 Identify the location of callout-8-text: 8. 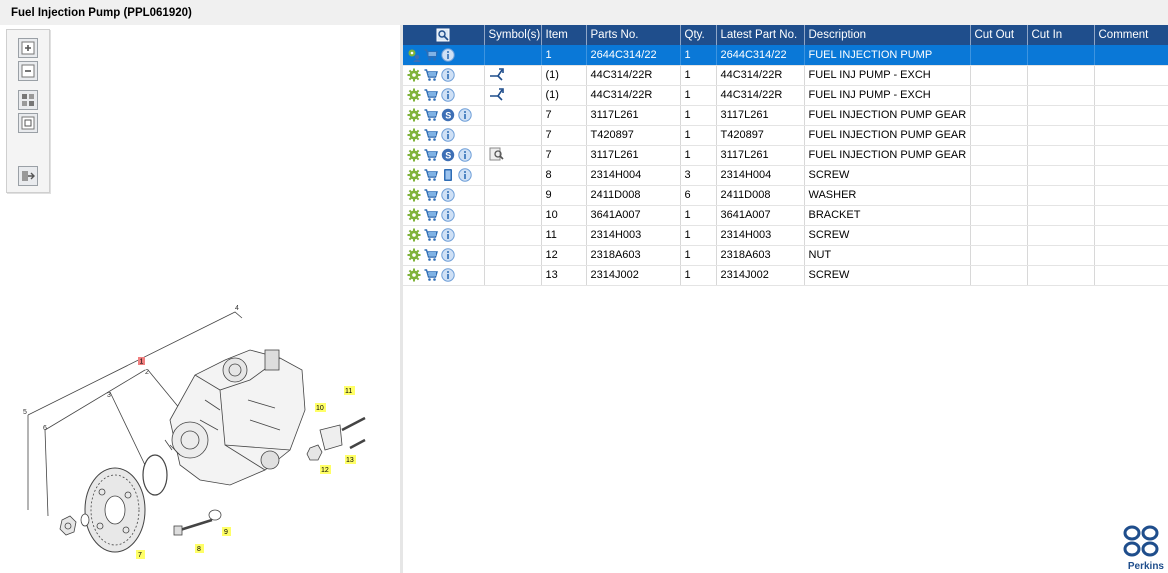
(199, 549).